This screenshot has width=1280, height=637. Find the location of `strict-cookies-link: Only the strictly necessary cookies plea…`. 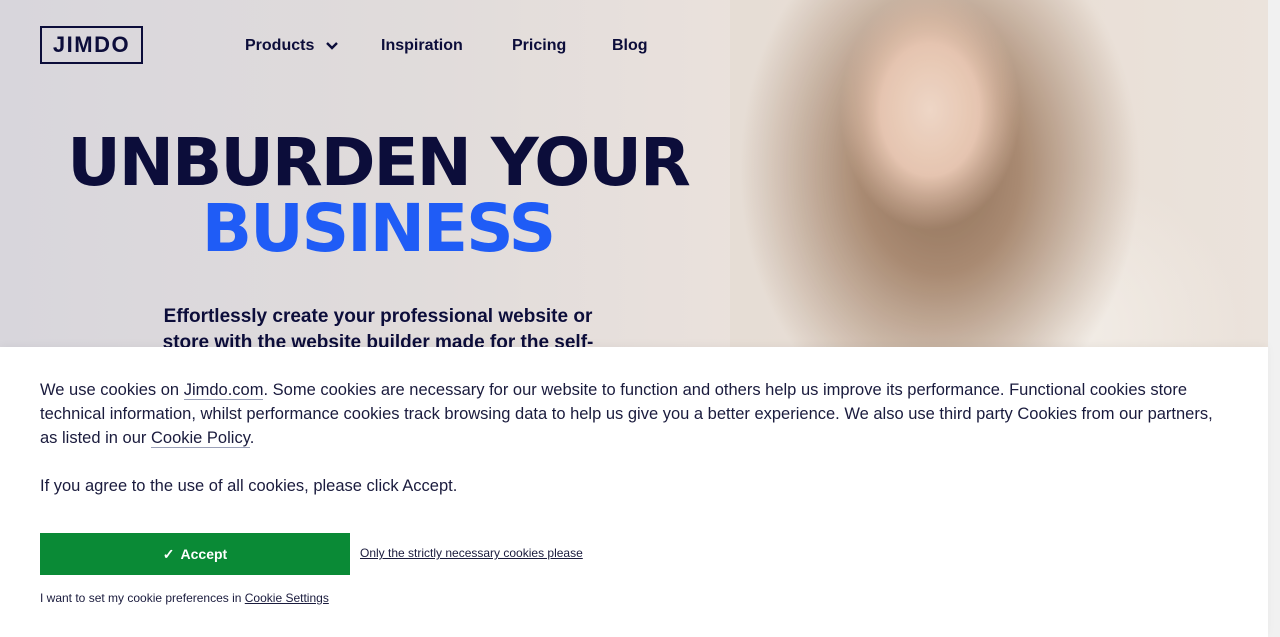

strict-cookies-link: Only the strictly necessary cookies plea… is located at coordinates (471, 553).